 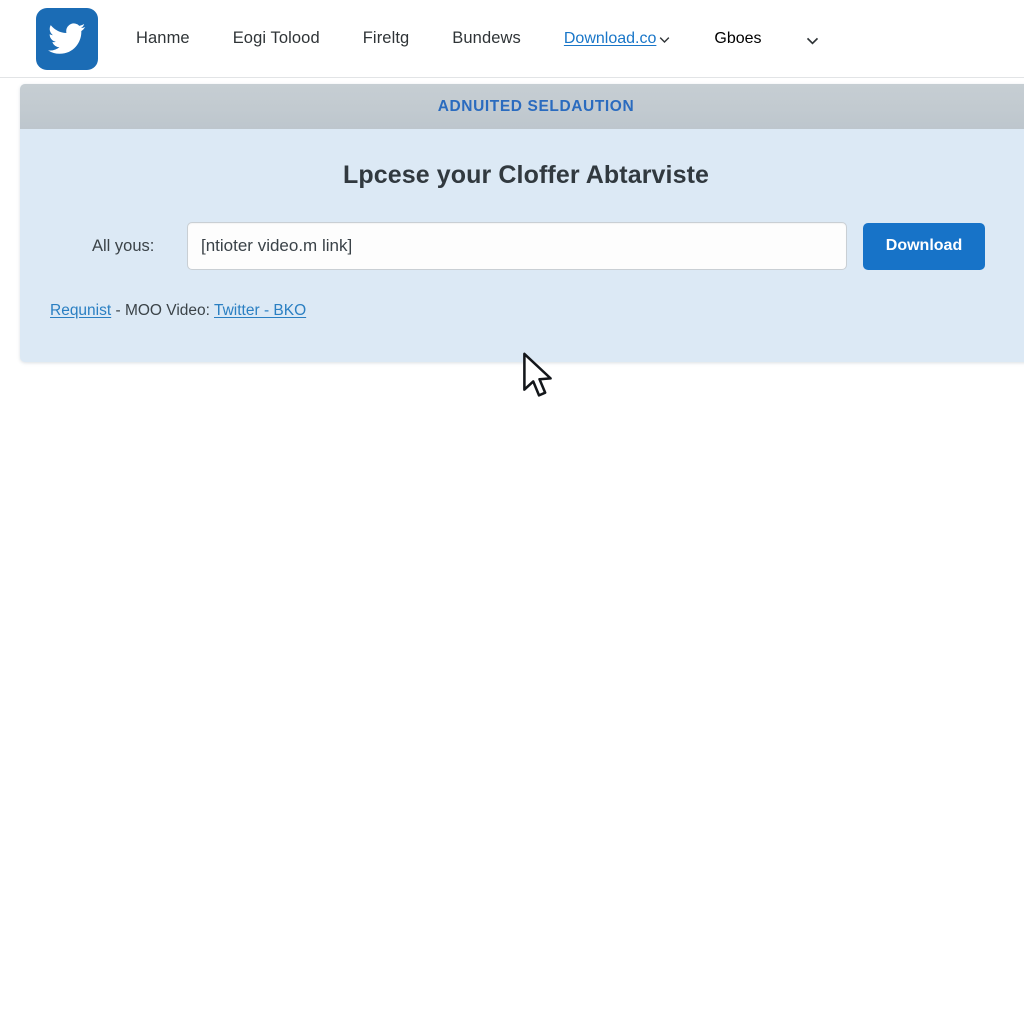 What do you see at coordinates (924, 246) in the screenshot?
I see `download-button: Download` at bounding box center [924, 246].